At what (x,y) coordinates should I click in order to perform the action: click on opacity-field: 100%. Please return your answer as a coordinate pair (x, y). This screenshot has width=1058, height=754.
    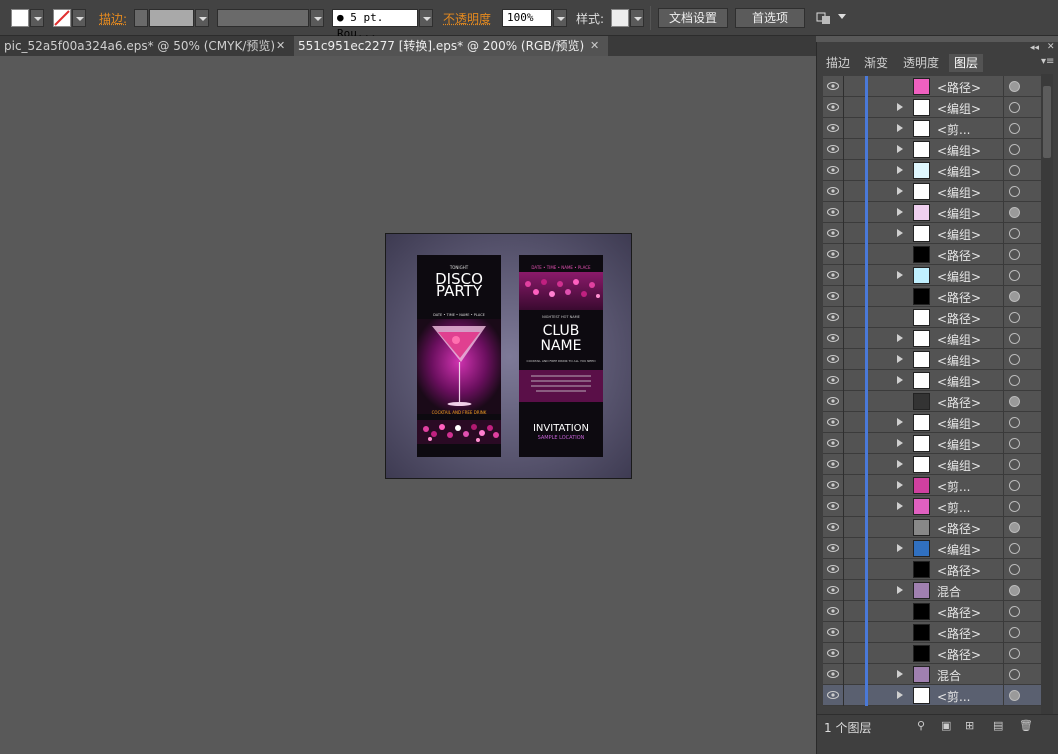
    Looking at the image, I should click on (527, 18).